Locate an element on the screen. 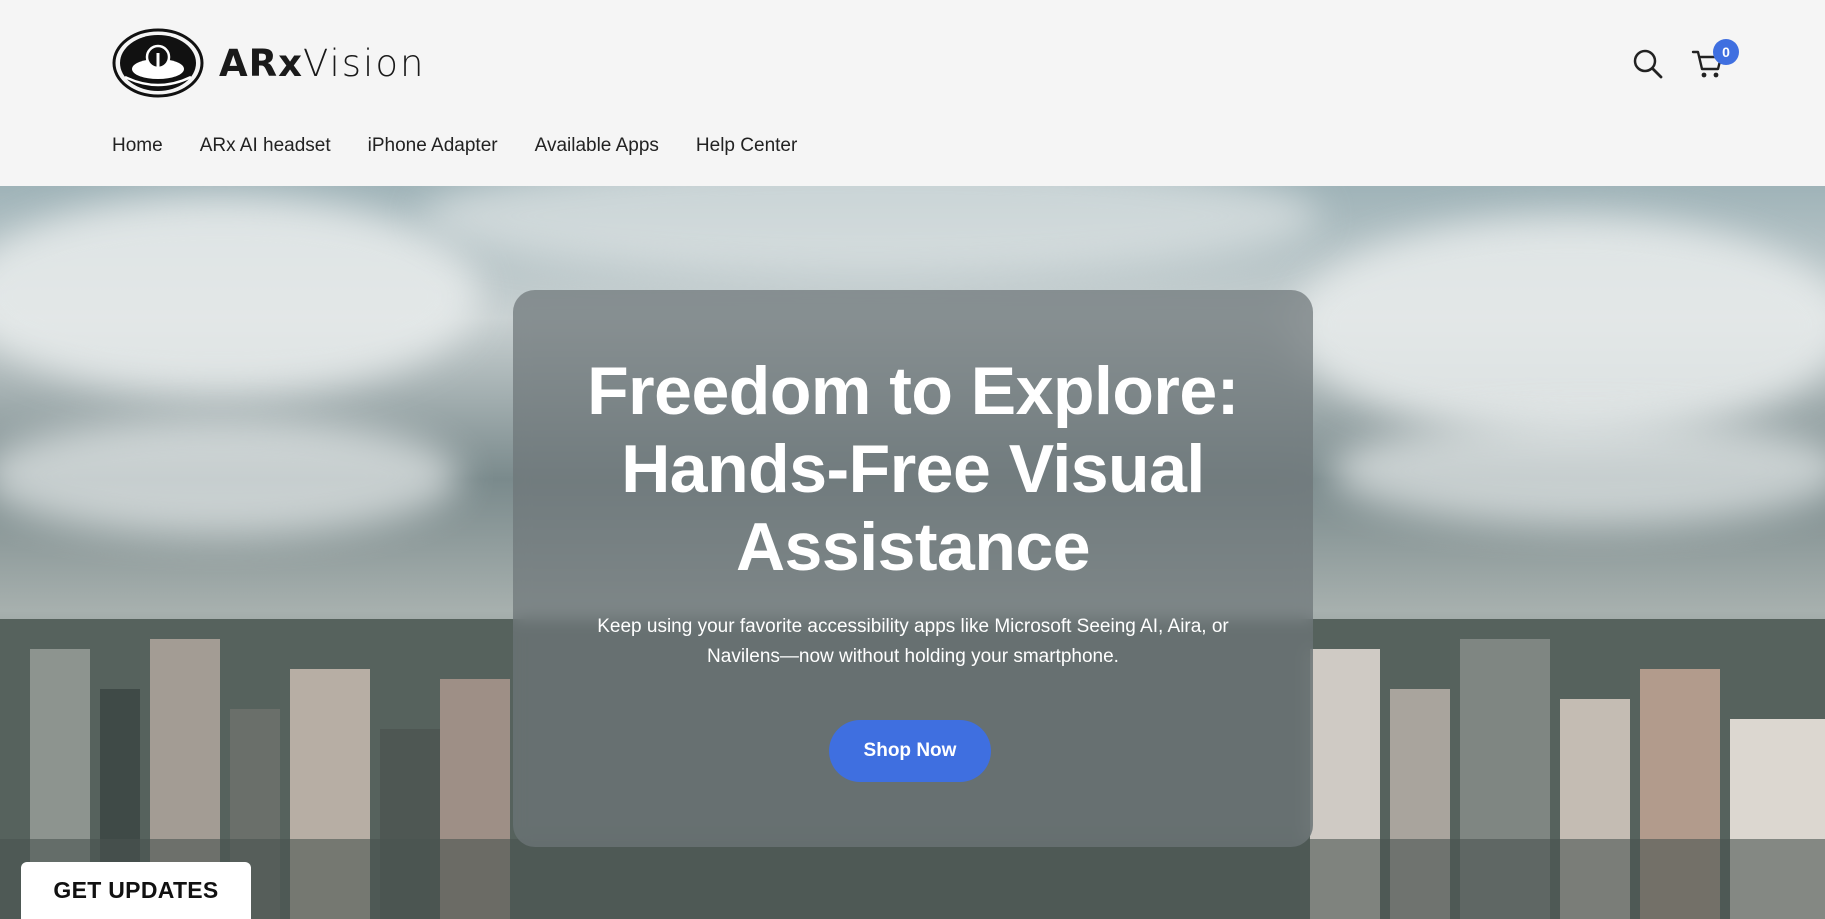 This screenshot has width=1825, height=919. shop-now-button: Shop Now is located at coordinates (910, 751).